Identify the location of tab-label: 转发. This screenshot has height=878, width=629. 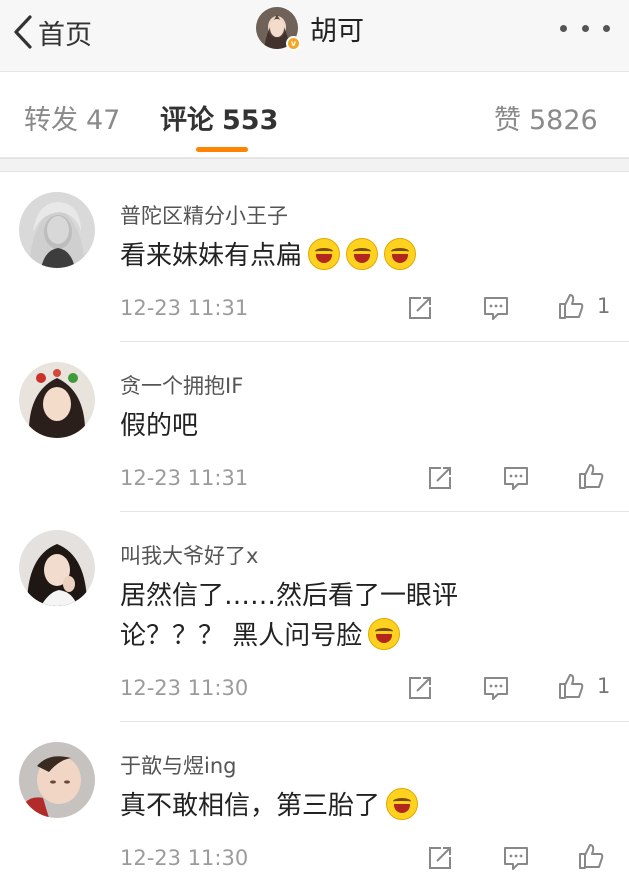
(51, 120).